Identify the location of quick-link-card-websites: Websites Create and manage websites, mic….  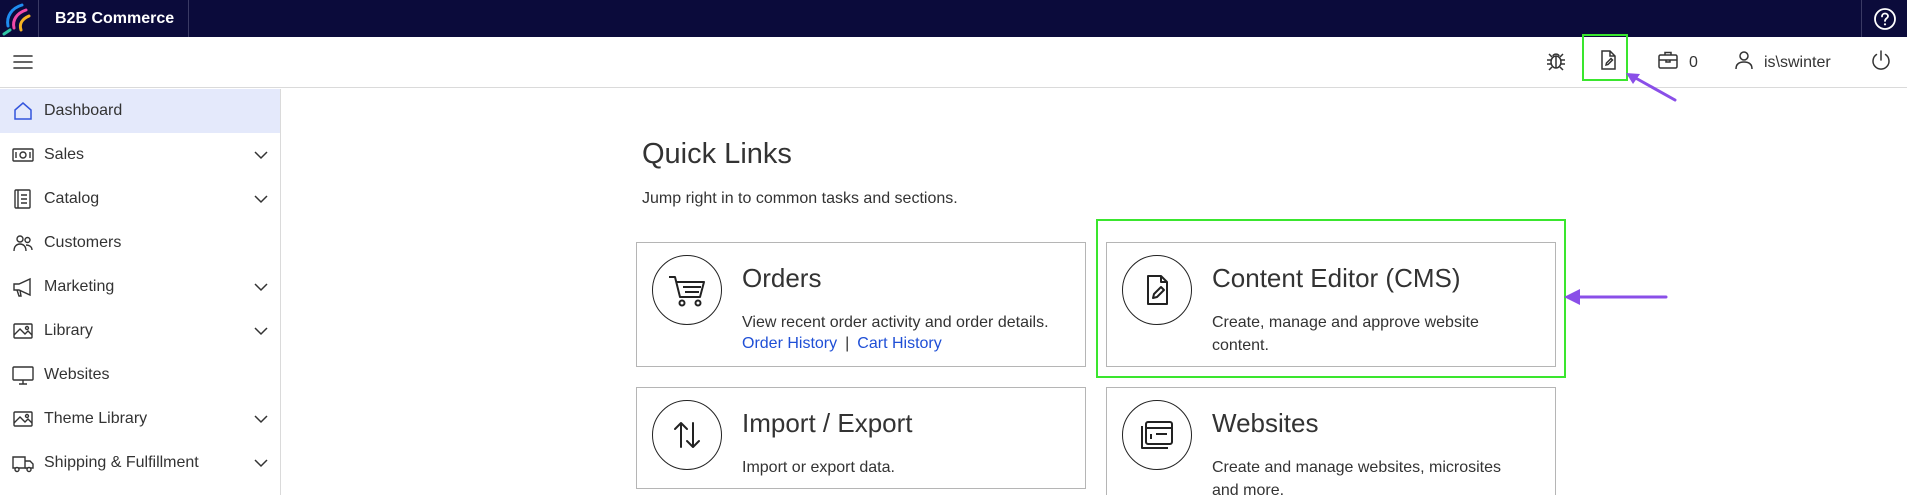
(1331, 441).